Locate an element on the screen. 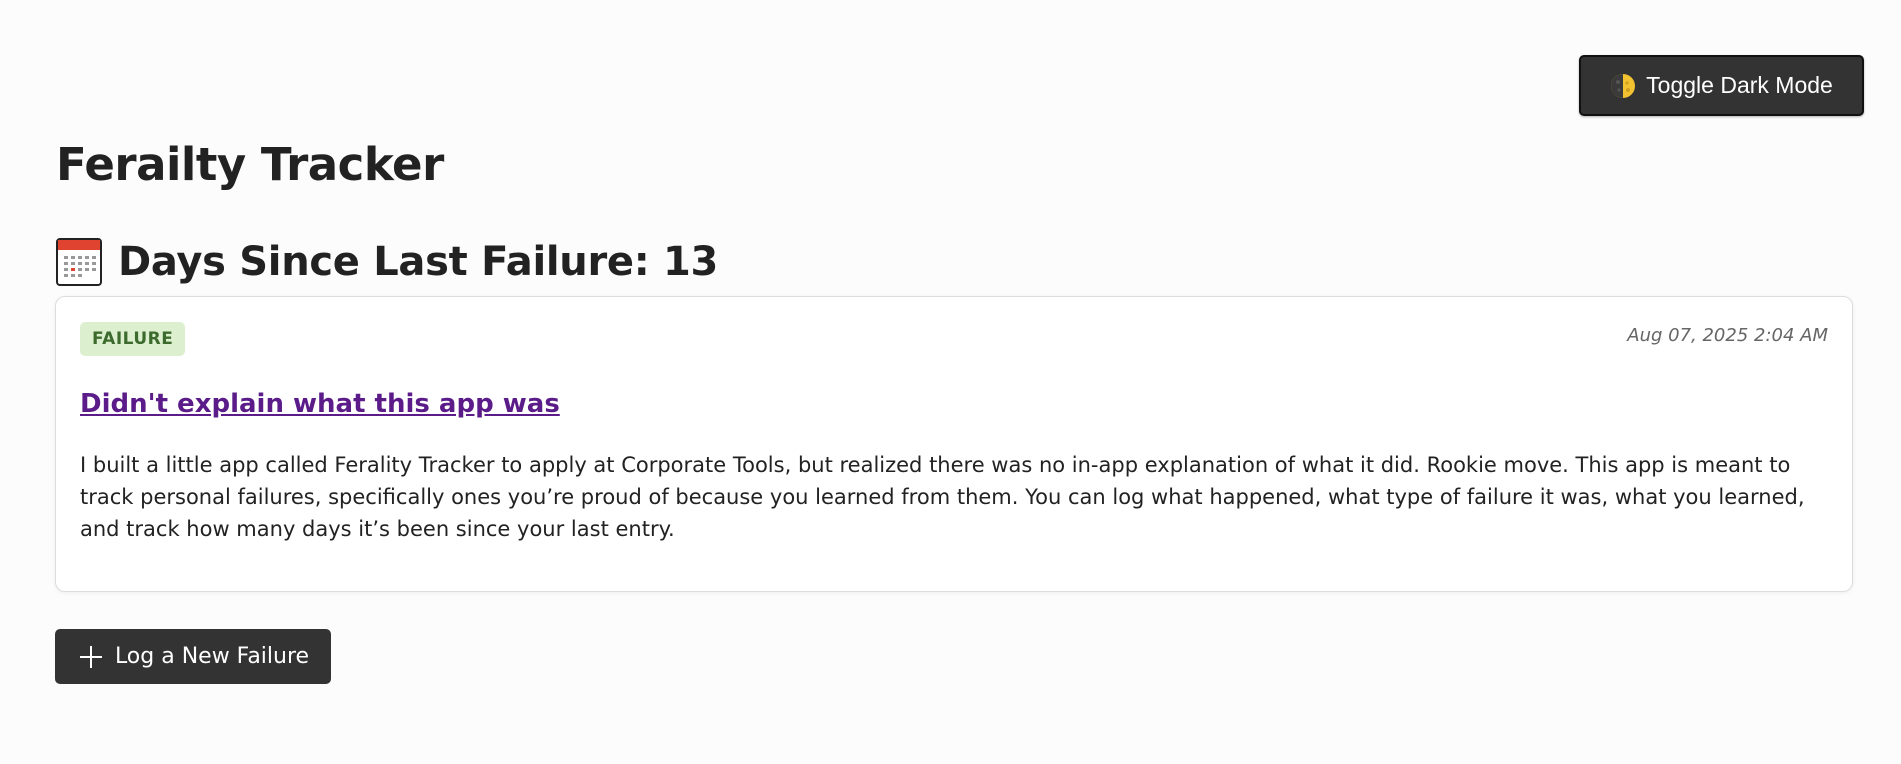  log-new-failure-label: Log a New Failure is located at coordinates (212, 656).